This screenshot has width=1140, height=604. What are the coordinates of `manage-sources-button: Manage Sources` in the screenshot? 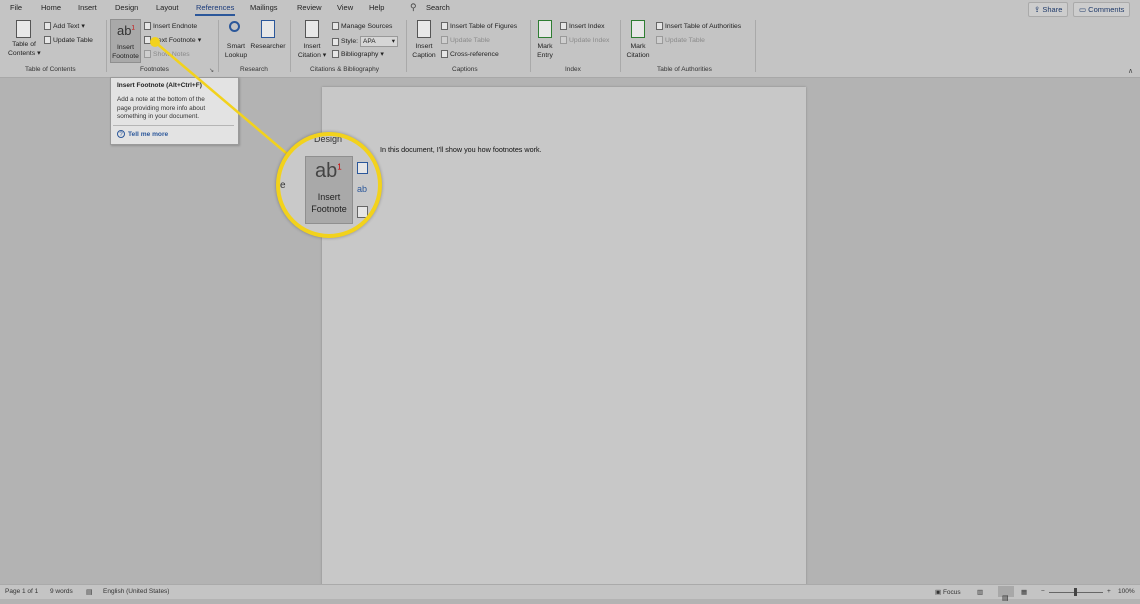 It's located at (362, 26).